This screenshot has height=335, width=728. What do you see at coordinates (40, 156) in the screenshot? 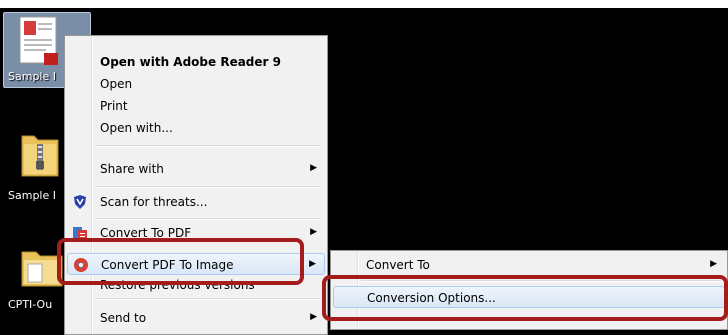
I see `zip-folder-icon` at bounding box center [40, 156].